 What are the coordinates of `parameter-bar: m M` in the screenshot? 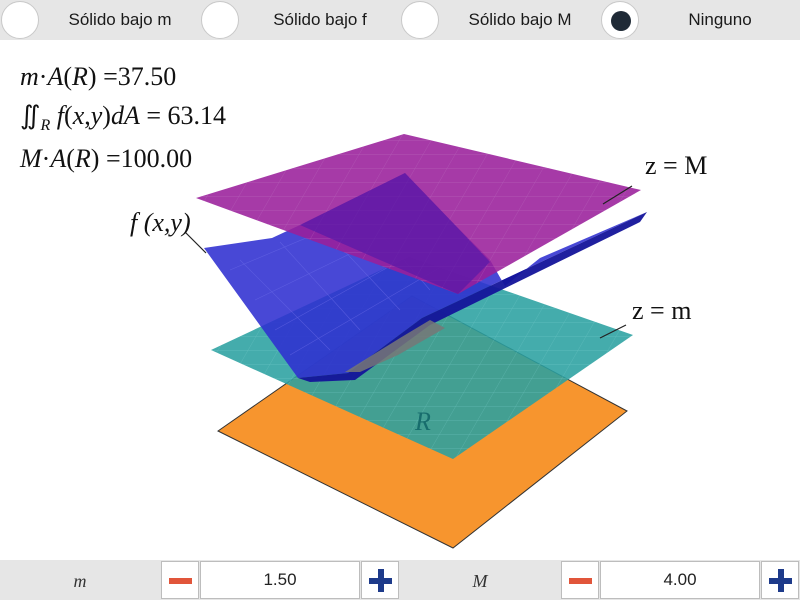 It's located at (400, 580).